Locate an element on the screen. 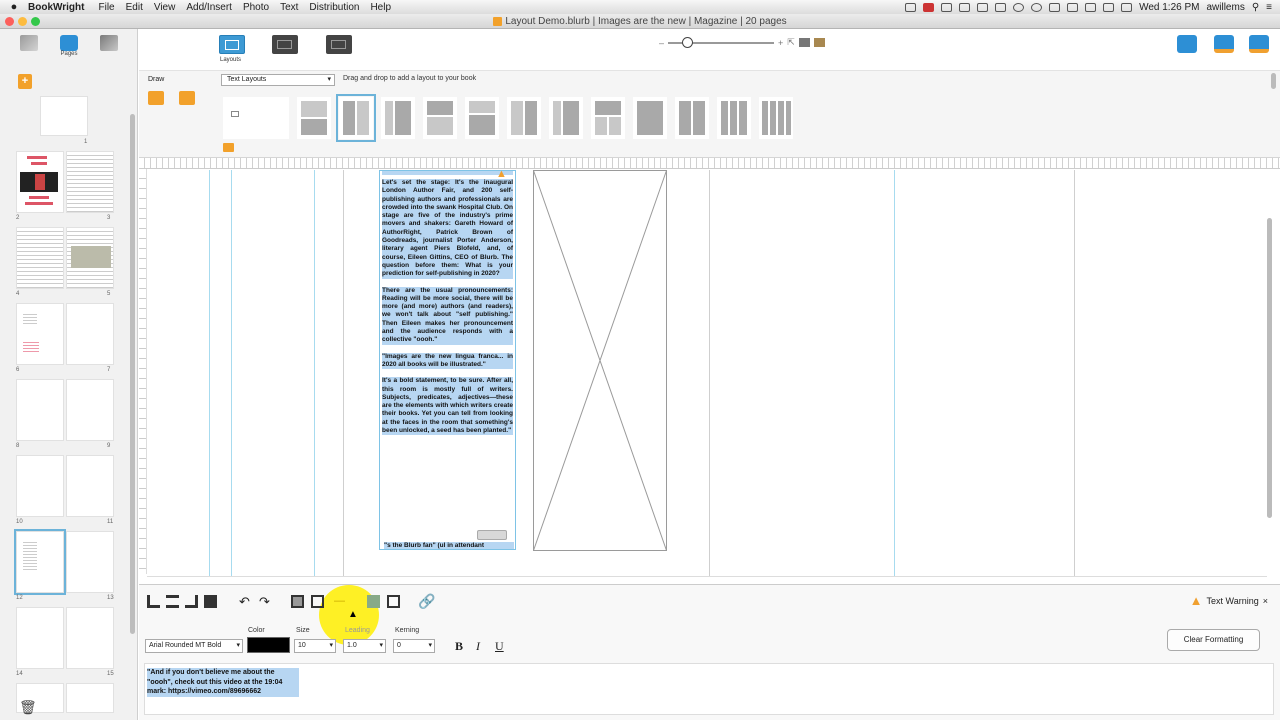 This screenshot has width=1280, height=720. indent-icon is located at coordinates (393, 601).